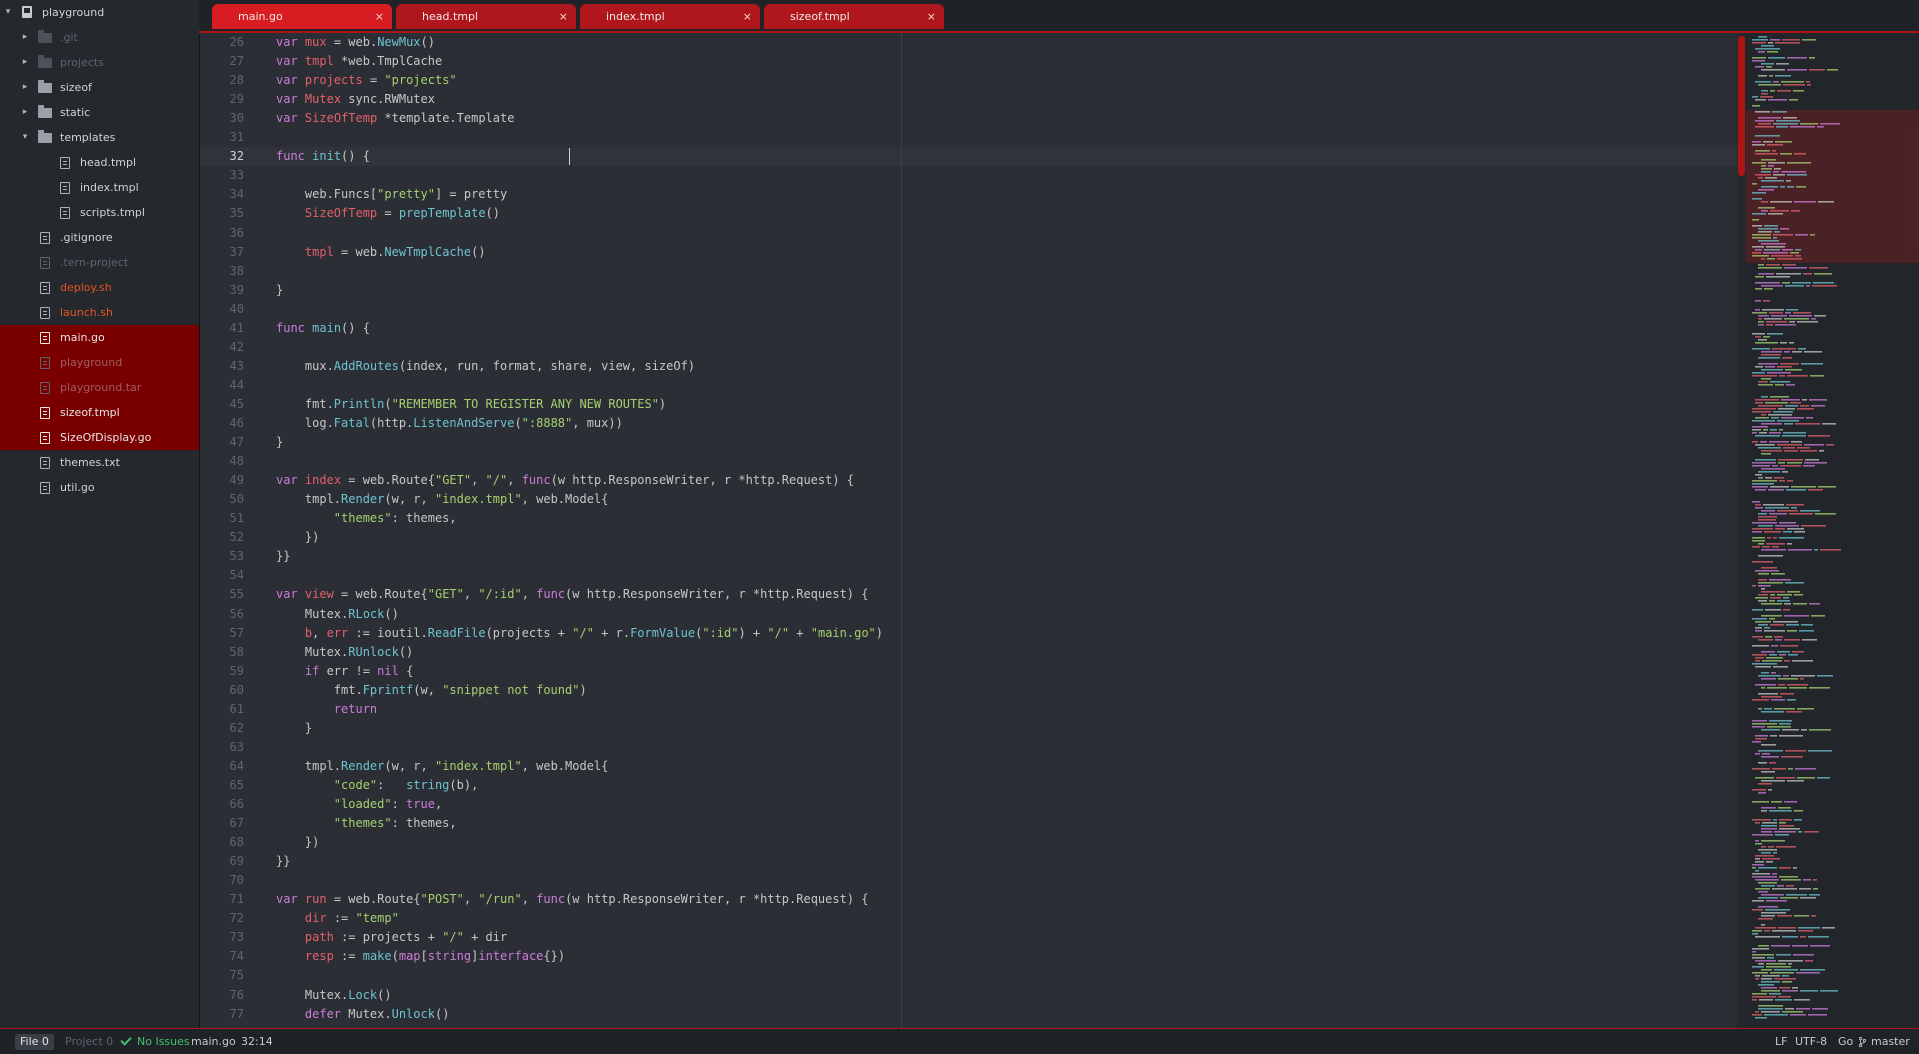 Image resolution: width=1919 pixels, height=1054 pixels. I want to click on tree-item-label: scripts.tmpl, so click(112, 212).